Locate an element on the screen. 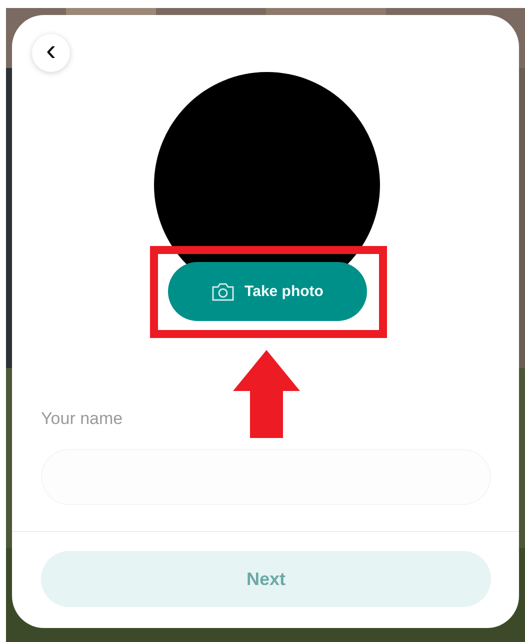  camera-icon is located at coordinates (222, 292).